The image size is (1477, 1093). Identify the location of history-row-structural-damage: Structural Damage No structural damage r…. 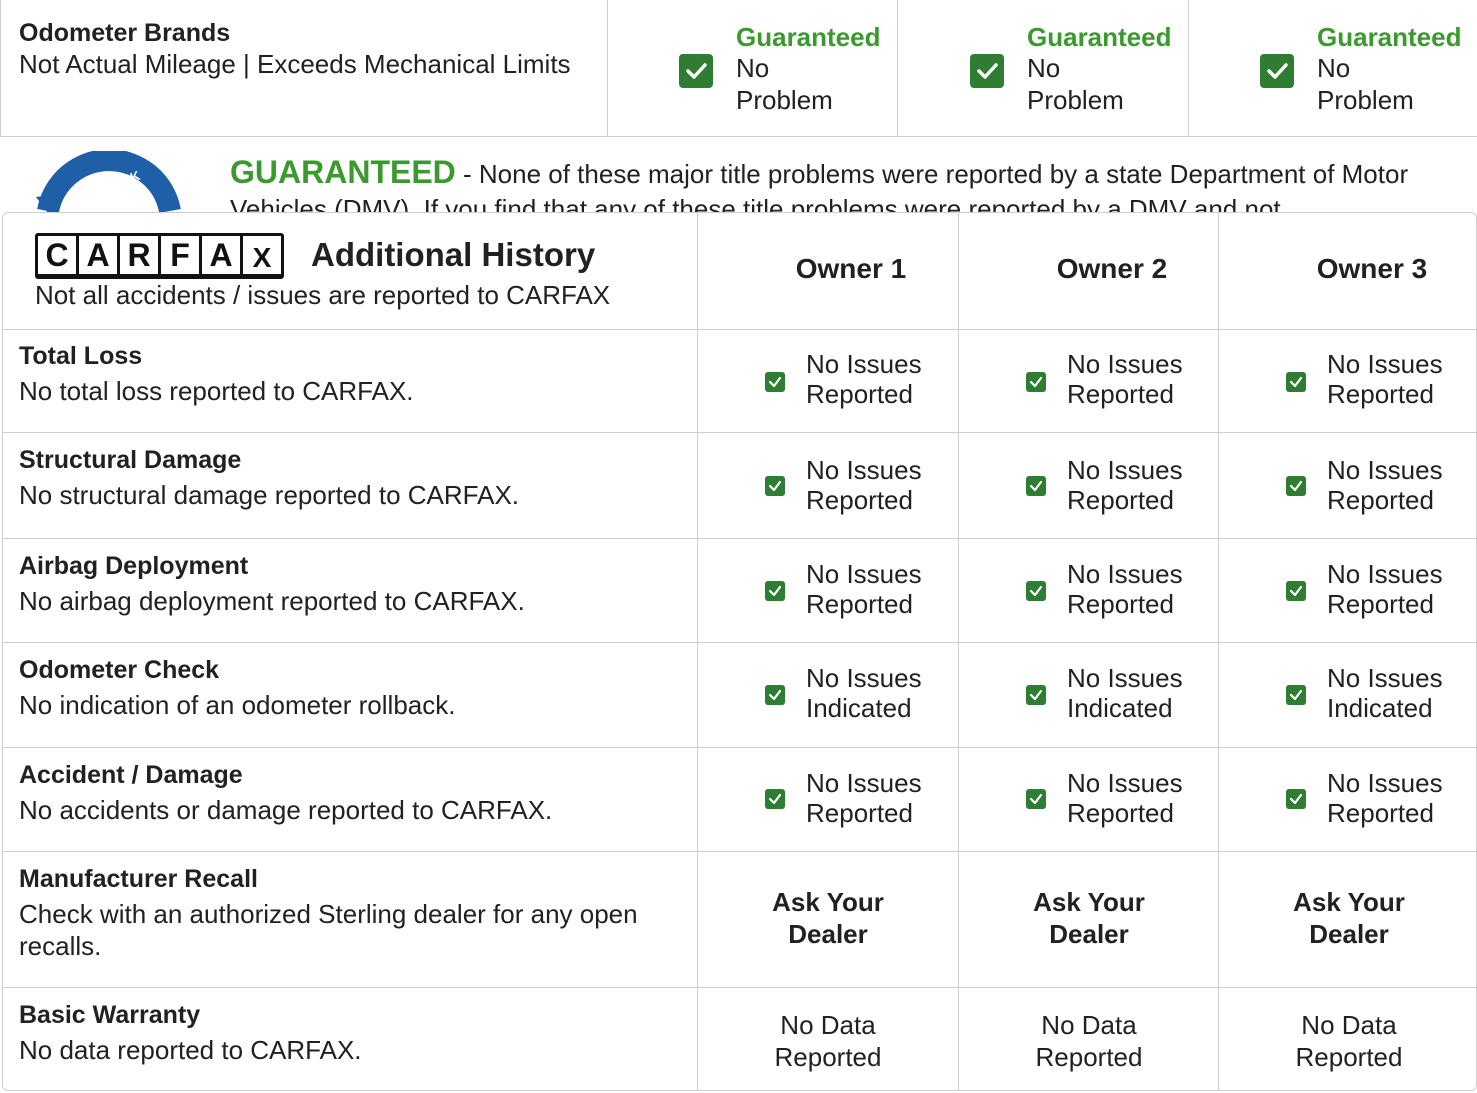
(739, 486).